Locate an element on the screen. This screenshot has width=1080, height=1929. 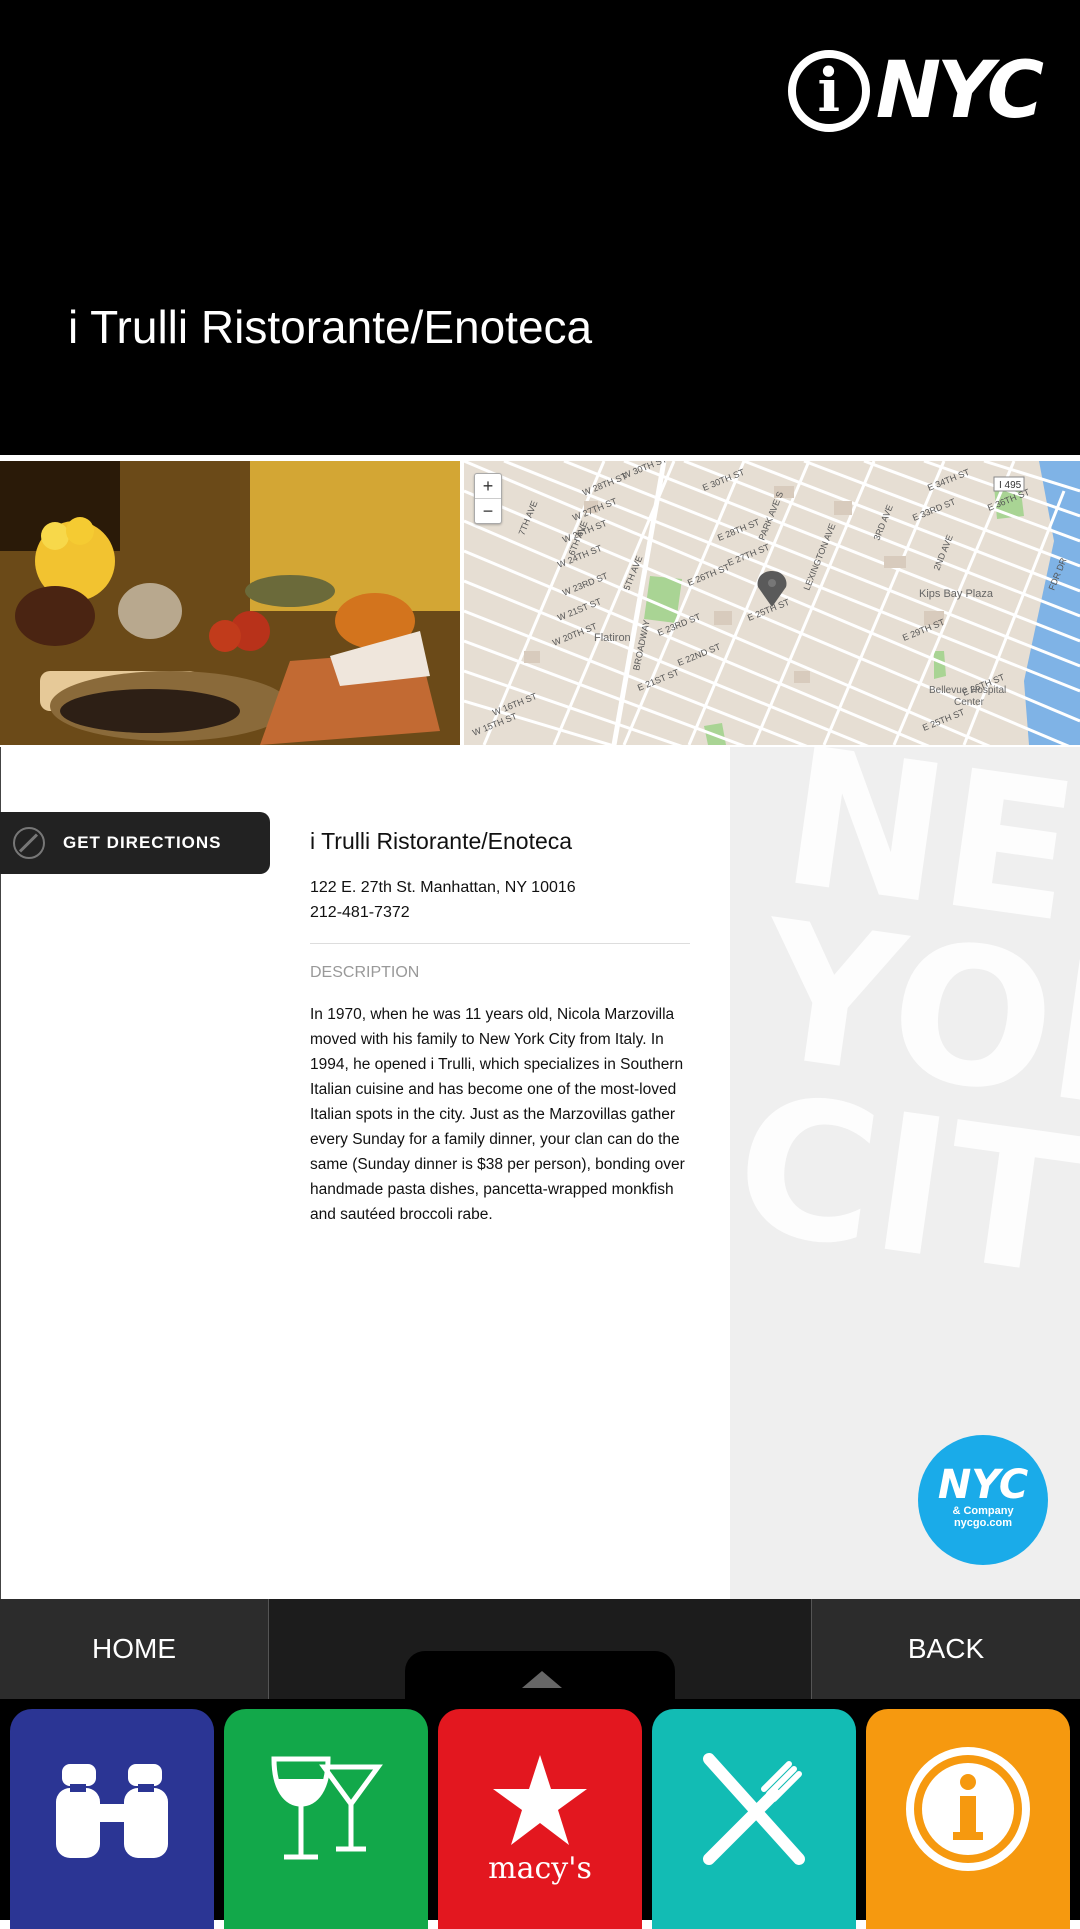
nyc-company-badge: NYC & Company nycgo.com is located at coordinates (983, 1500).